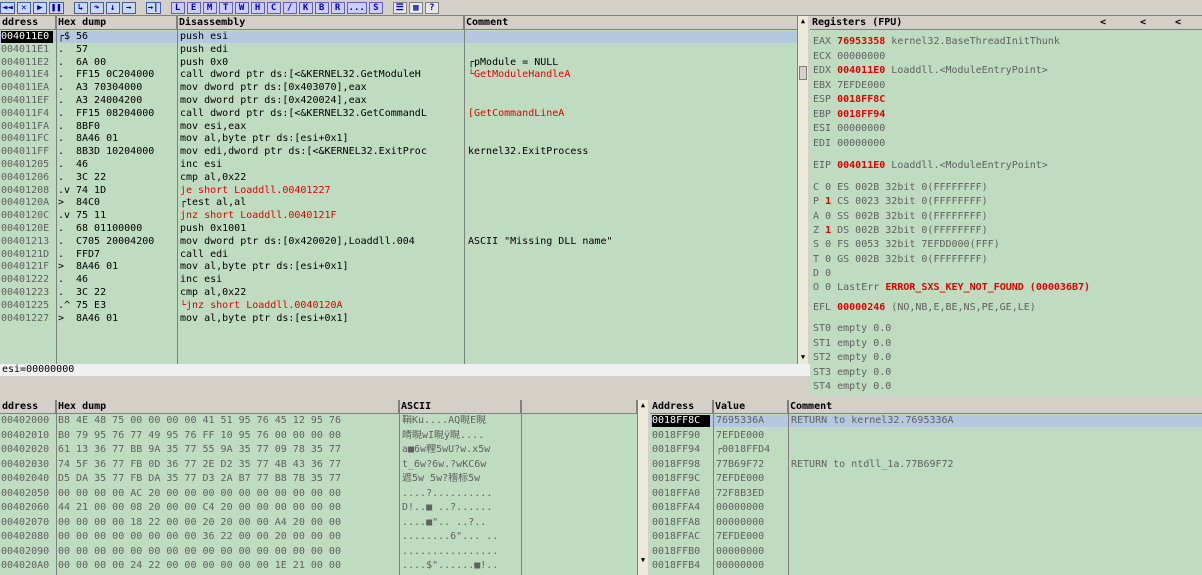 This screenshot has height=575, width=1202. Describe the element at coordinates (128, 7) in the screenshot. I see `toolbar-button-7: →` at that location.